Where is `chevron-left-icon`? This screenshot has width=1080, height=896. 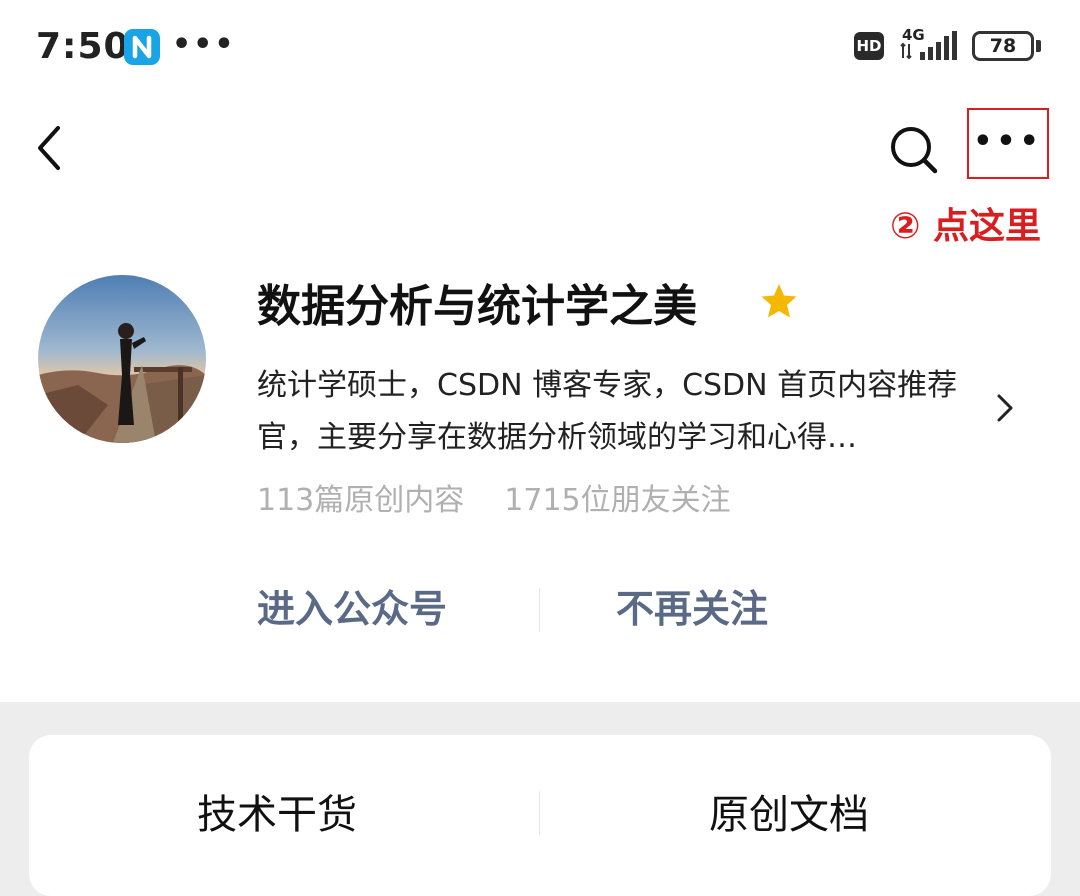 chevron-left-icon is located at coordinates (49, 148).